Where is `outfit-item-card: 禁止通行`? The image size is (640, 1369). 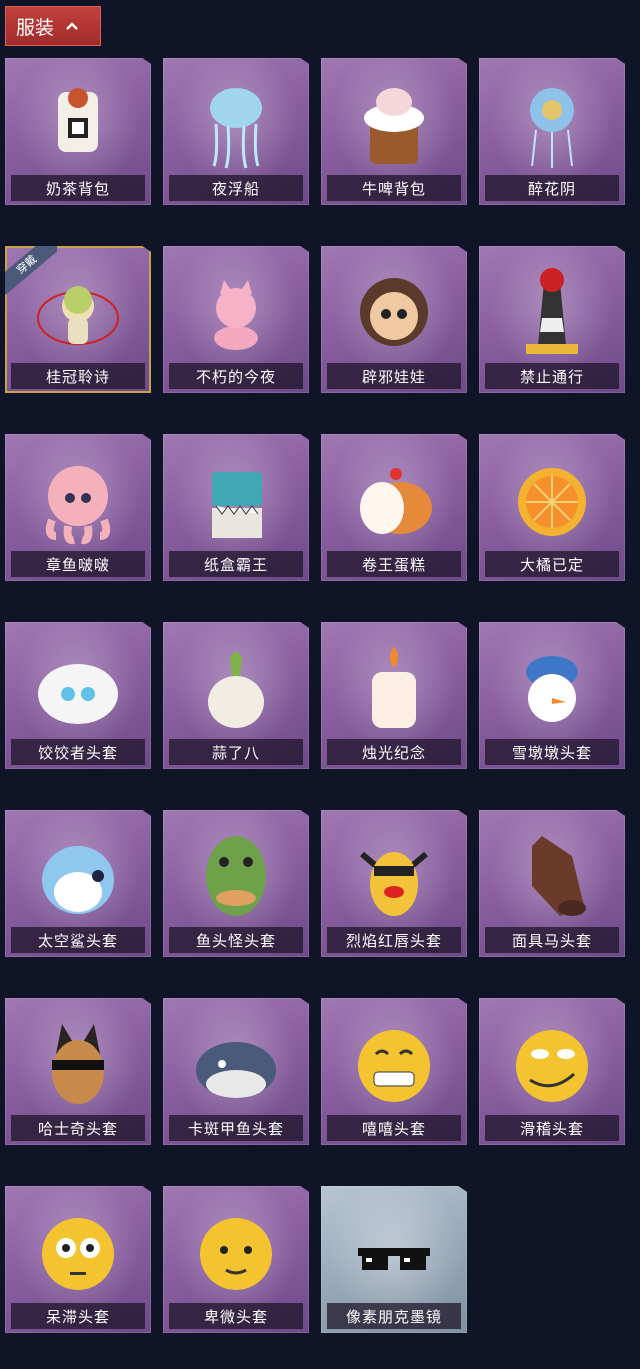
outfit-item-card: 禁止通行 is located at coordinates (552, 319).